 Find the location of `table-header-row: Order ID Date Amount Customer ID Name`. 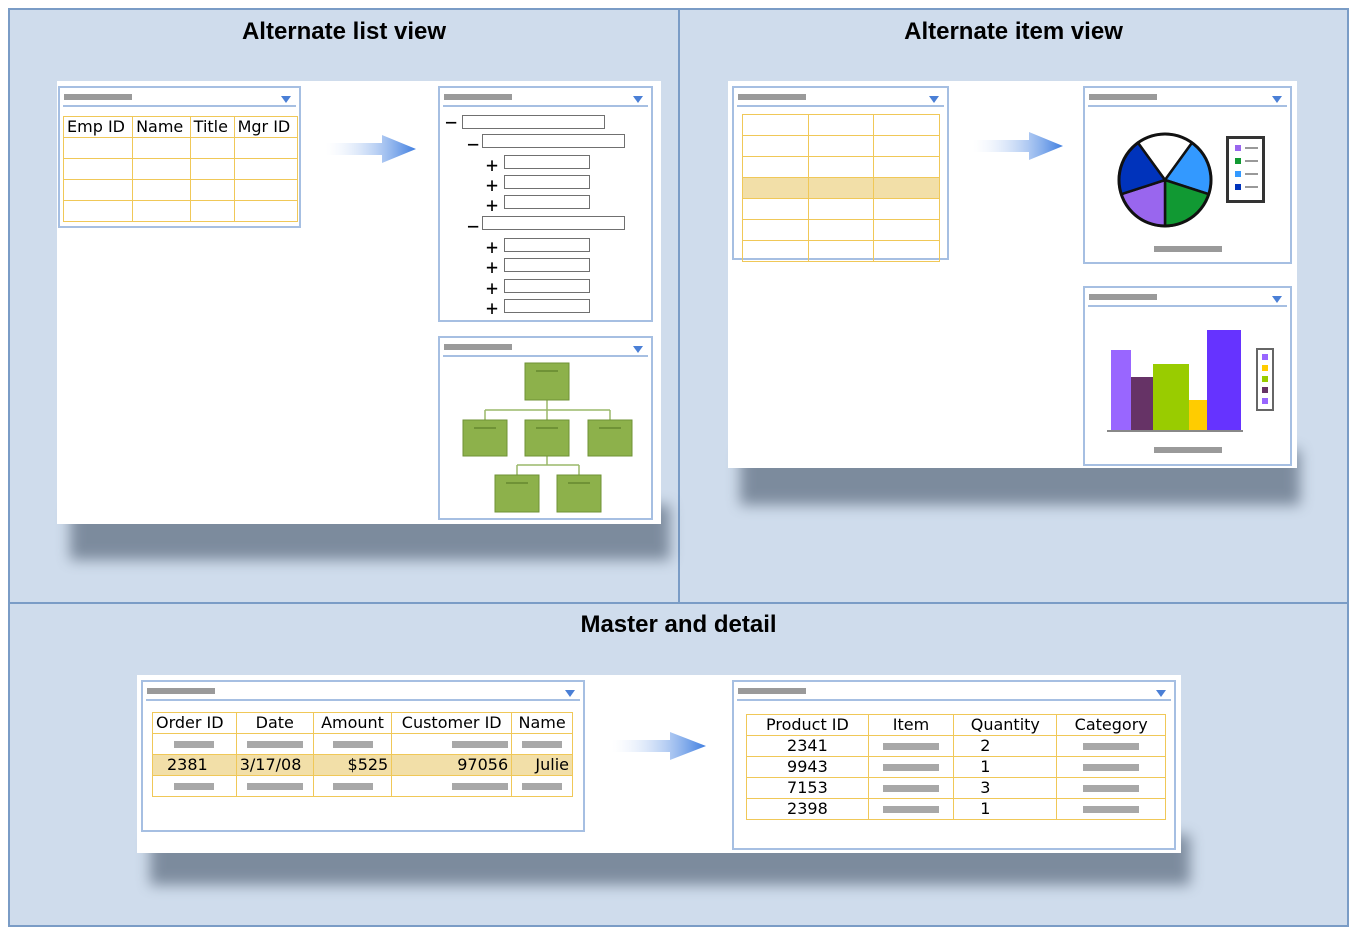

table-header-row: Order ID Date Amount Customer ID Name is located at coordinates (362, 723).